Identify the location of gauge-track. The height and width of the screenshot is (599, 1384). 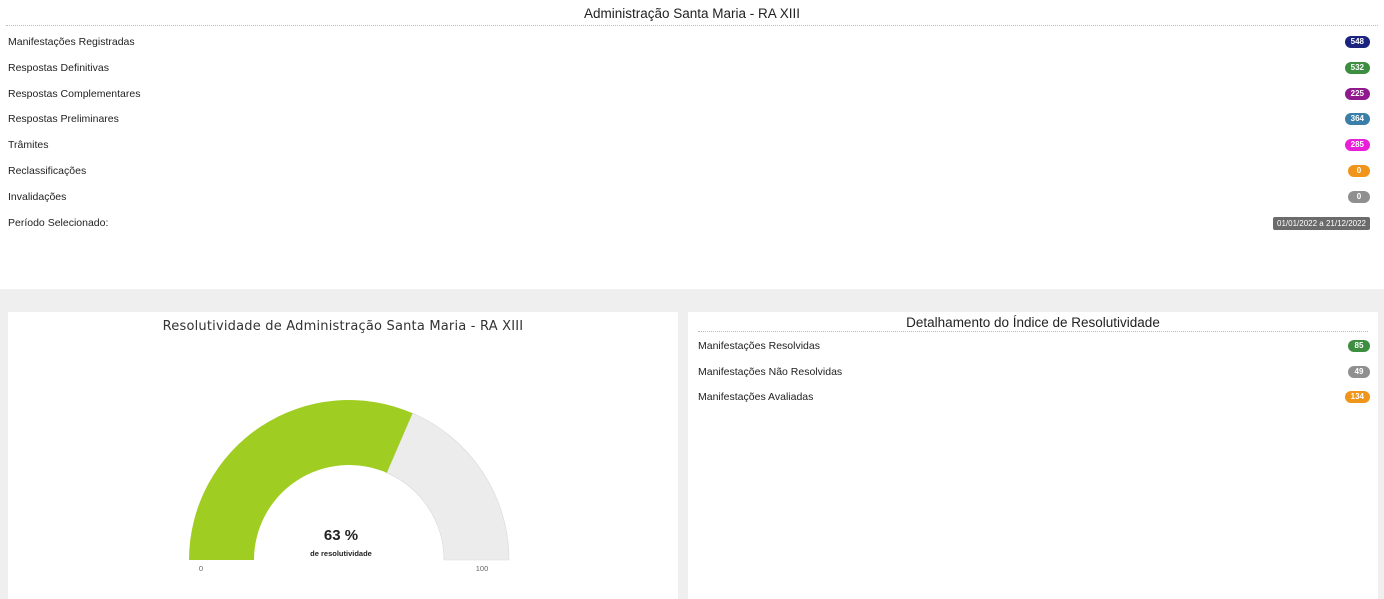
(448, 486).